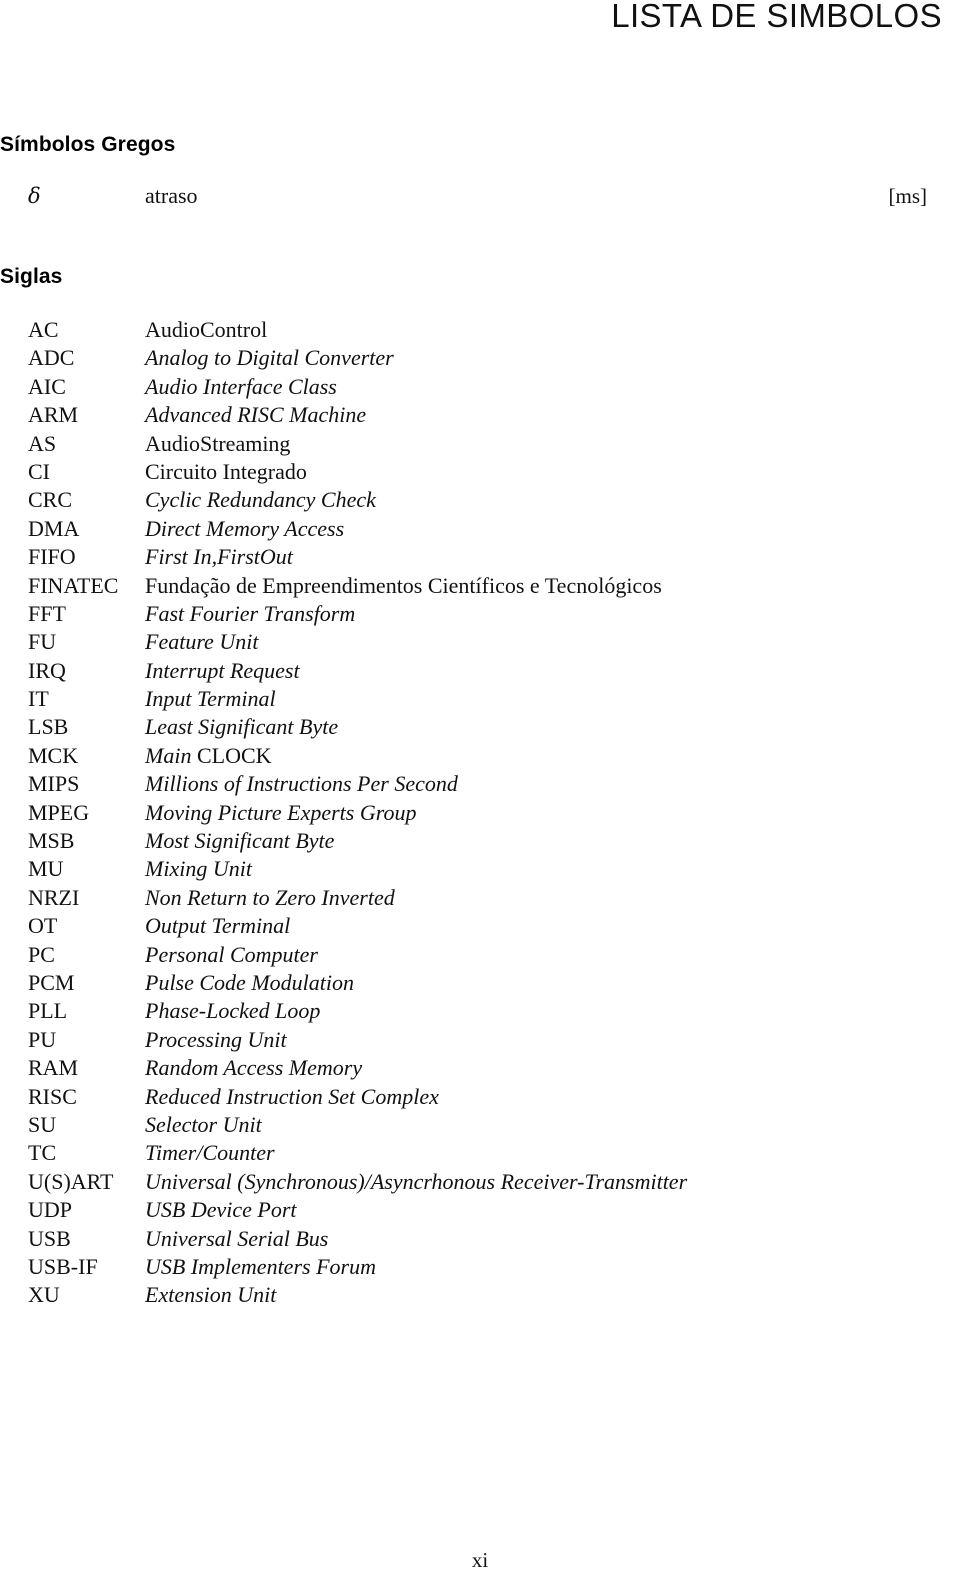 The width and height of the screenshot is (960, 1595). Describe the element at coordinates (221, 1210) in the screenshot. I see `acronym-definition: USB Device Port` at that location.